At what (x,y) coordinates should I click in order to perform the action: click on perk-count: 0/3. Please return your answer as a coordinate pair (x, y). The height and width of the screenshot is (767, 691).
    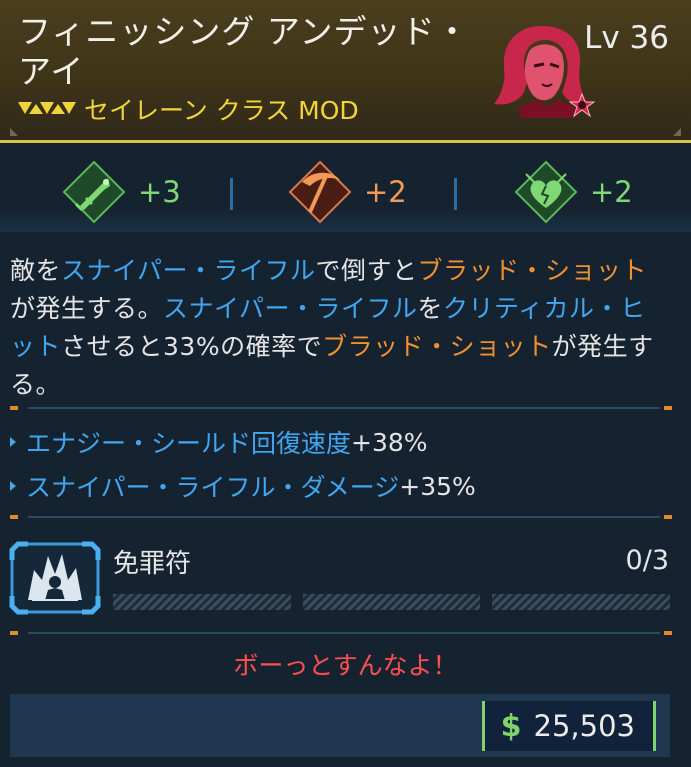
    Looking at the image, I should click on (647, 560).